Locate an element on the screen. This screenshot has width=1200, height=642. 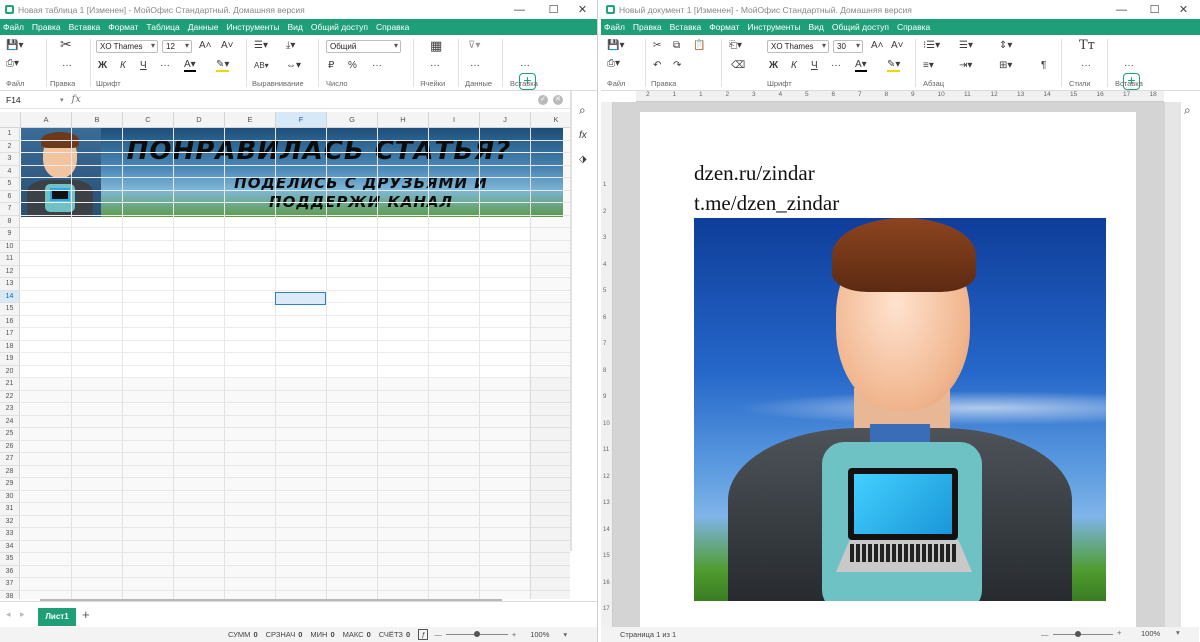
text-line-1: dzen.ru/zindar is located at coordinates (754, 173).